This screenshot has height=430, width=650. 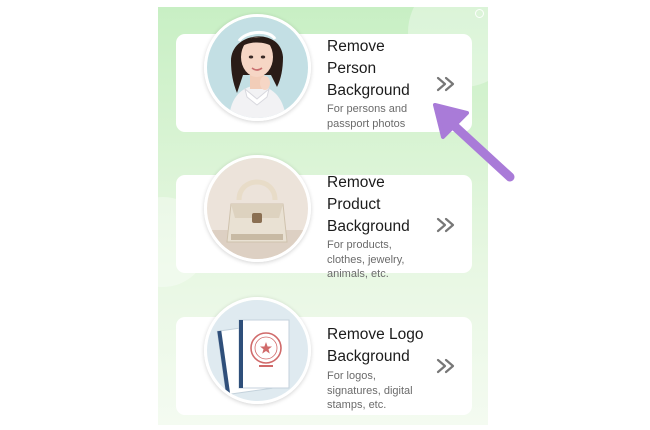 I want to click on handbag-photo-icon, so click(x=257, y=208).